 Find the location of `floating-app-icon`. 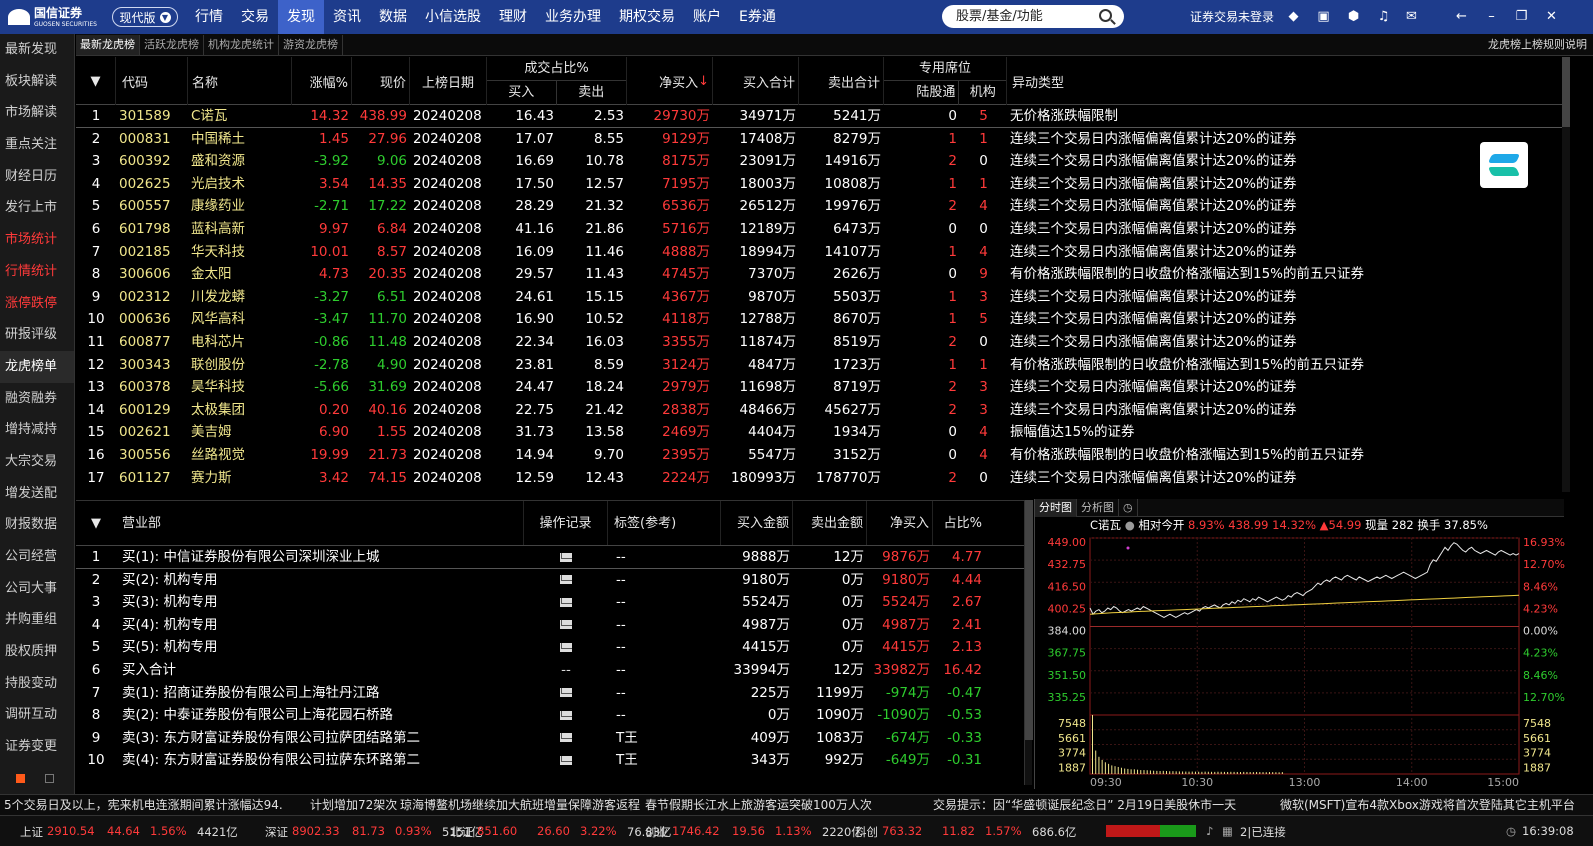

floating-app-icon is located at coordinates (1504, 165).